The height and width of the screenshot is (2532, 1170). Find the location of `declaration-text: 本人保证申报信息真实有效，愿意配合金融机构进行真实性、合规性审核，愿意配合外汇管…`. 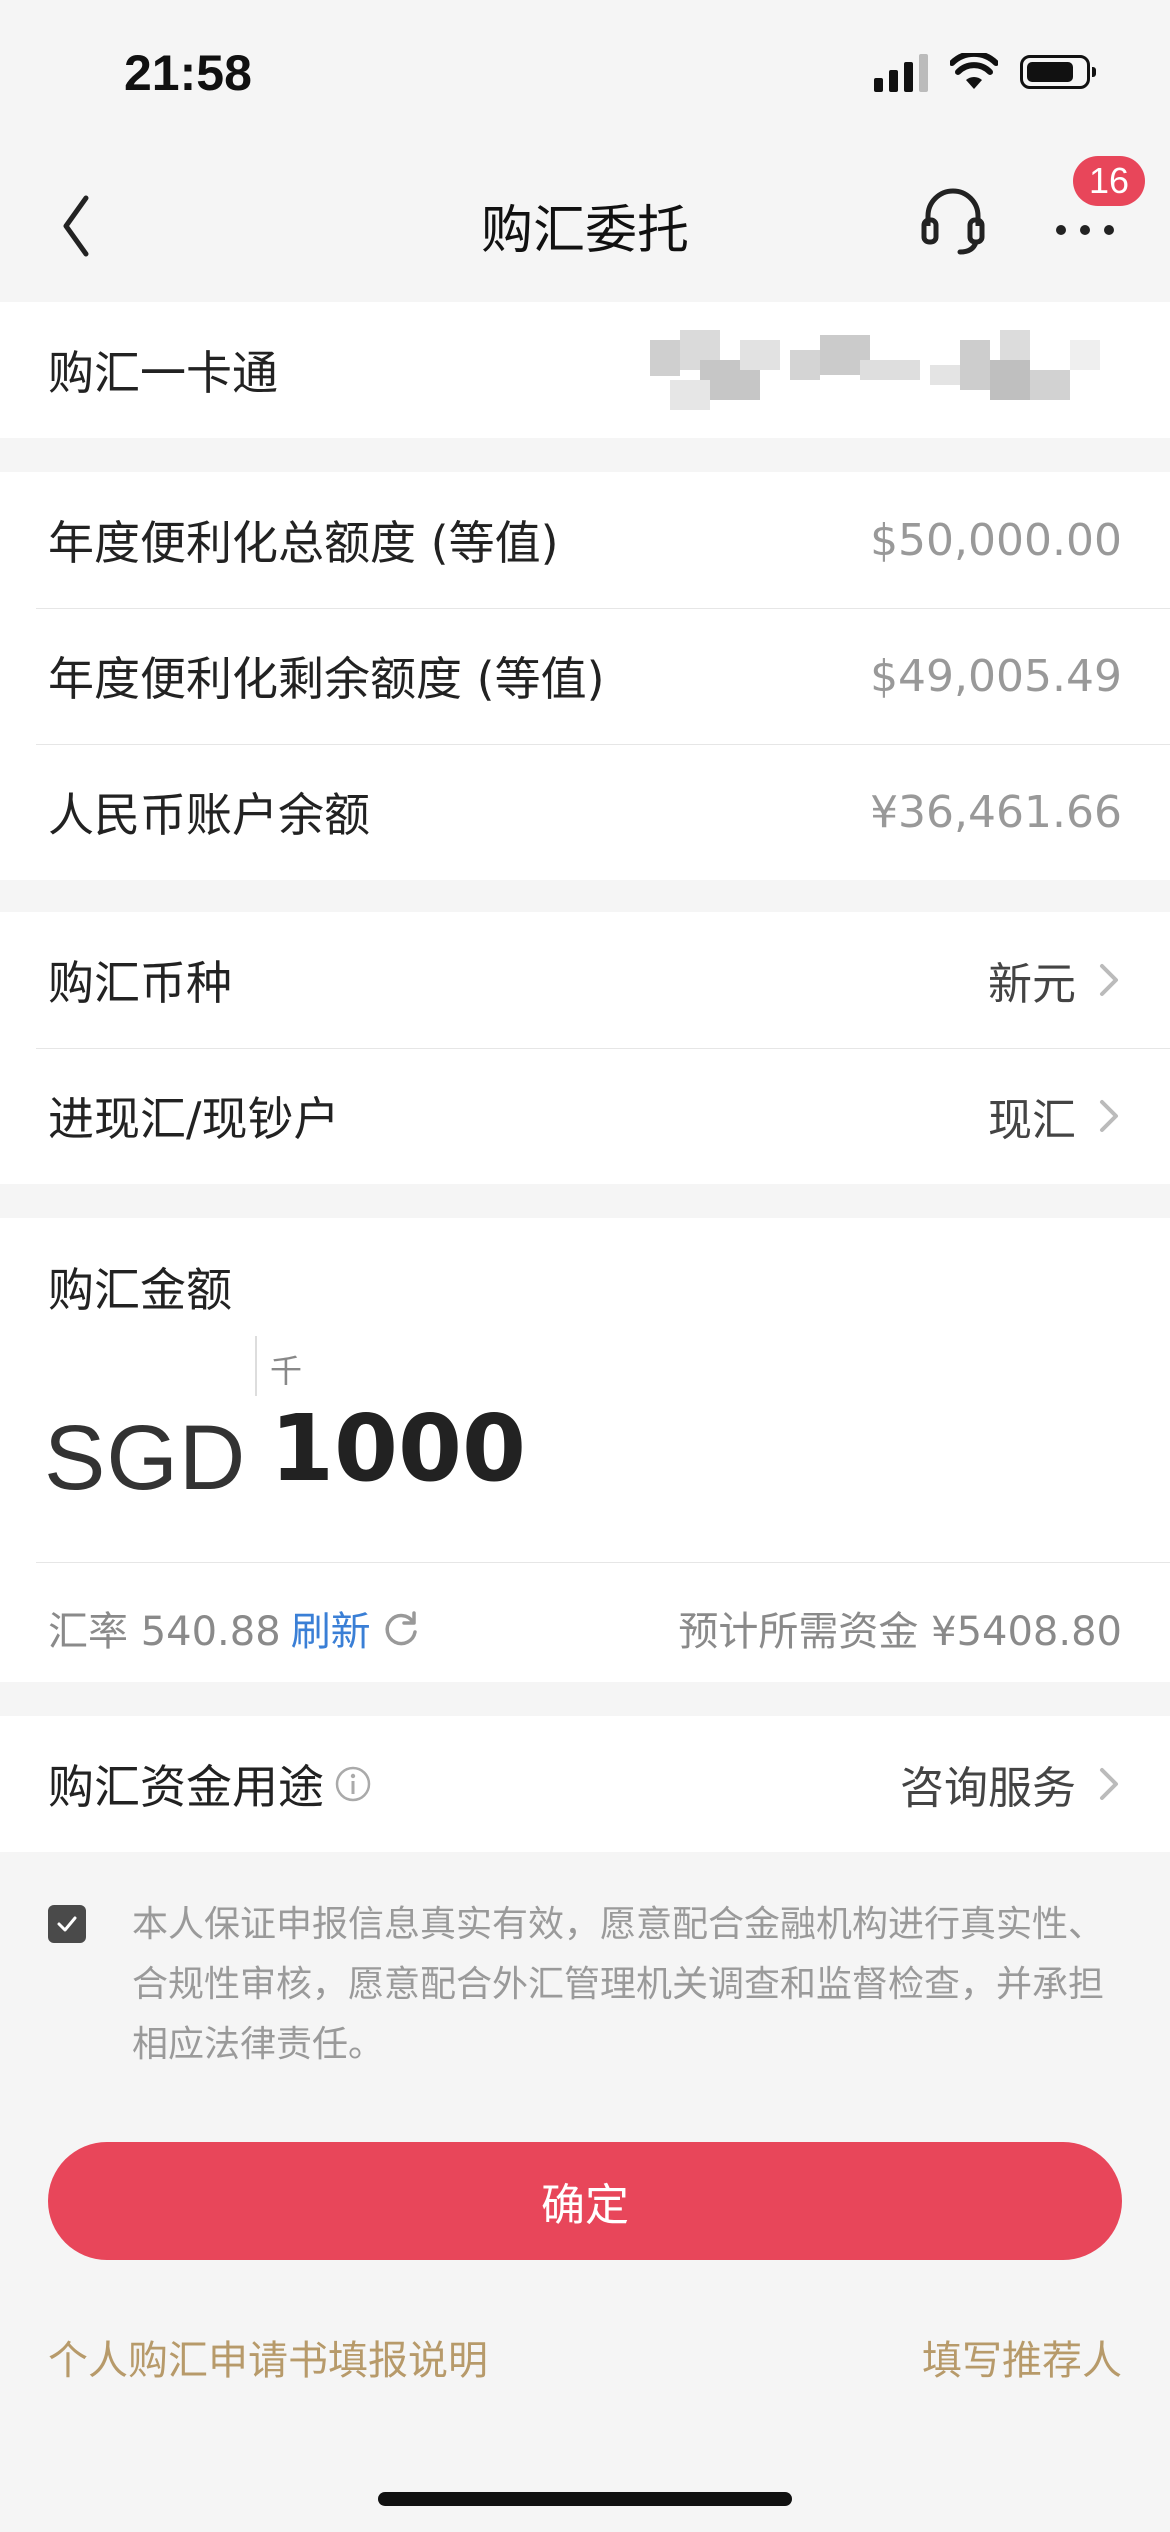

declaration-text: 本人保证申报信息真实有效，愿意配合金融机构进行真实性、合规性审核，愿意配合外汇管… is located at coordinates (618, 1984).